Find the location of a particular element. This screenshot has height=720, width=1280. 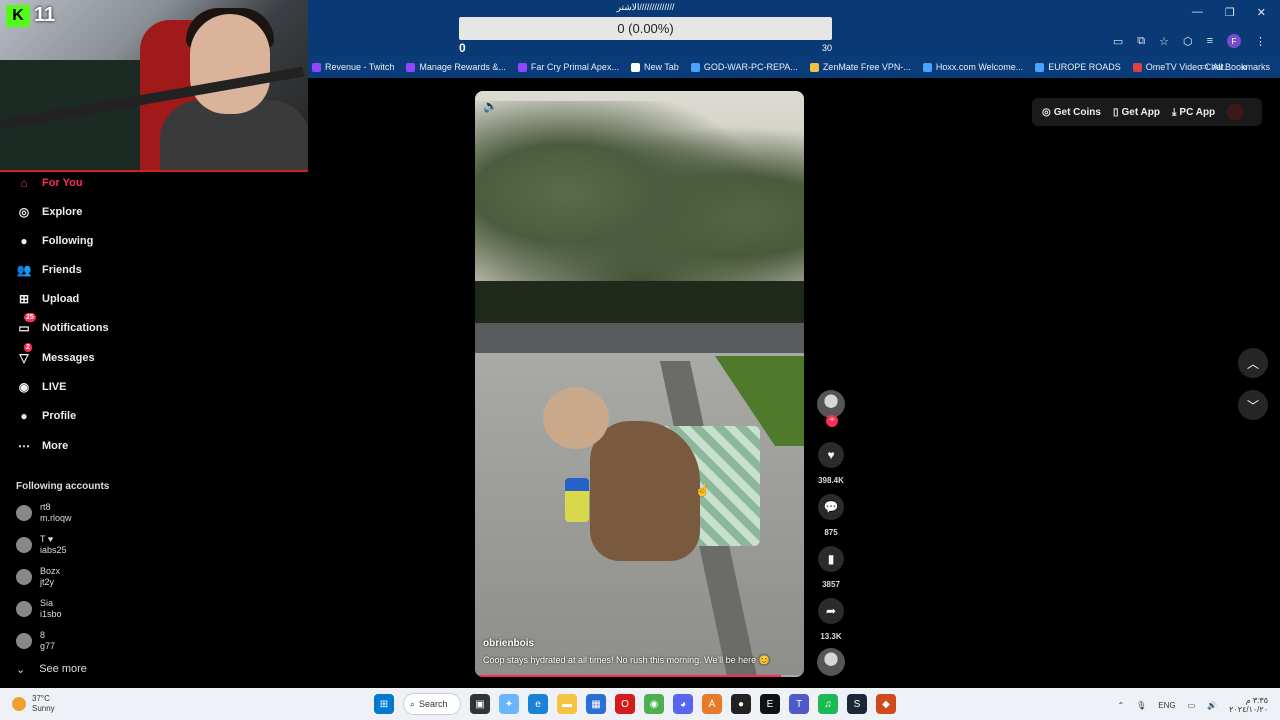

account-handle: jt2y is located at coordinates (47, 582).